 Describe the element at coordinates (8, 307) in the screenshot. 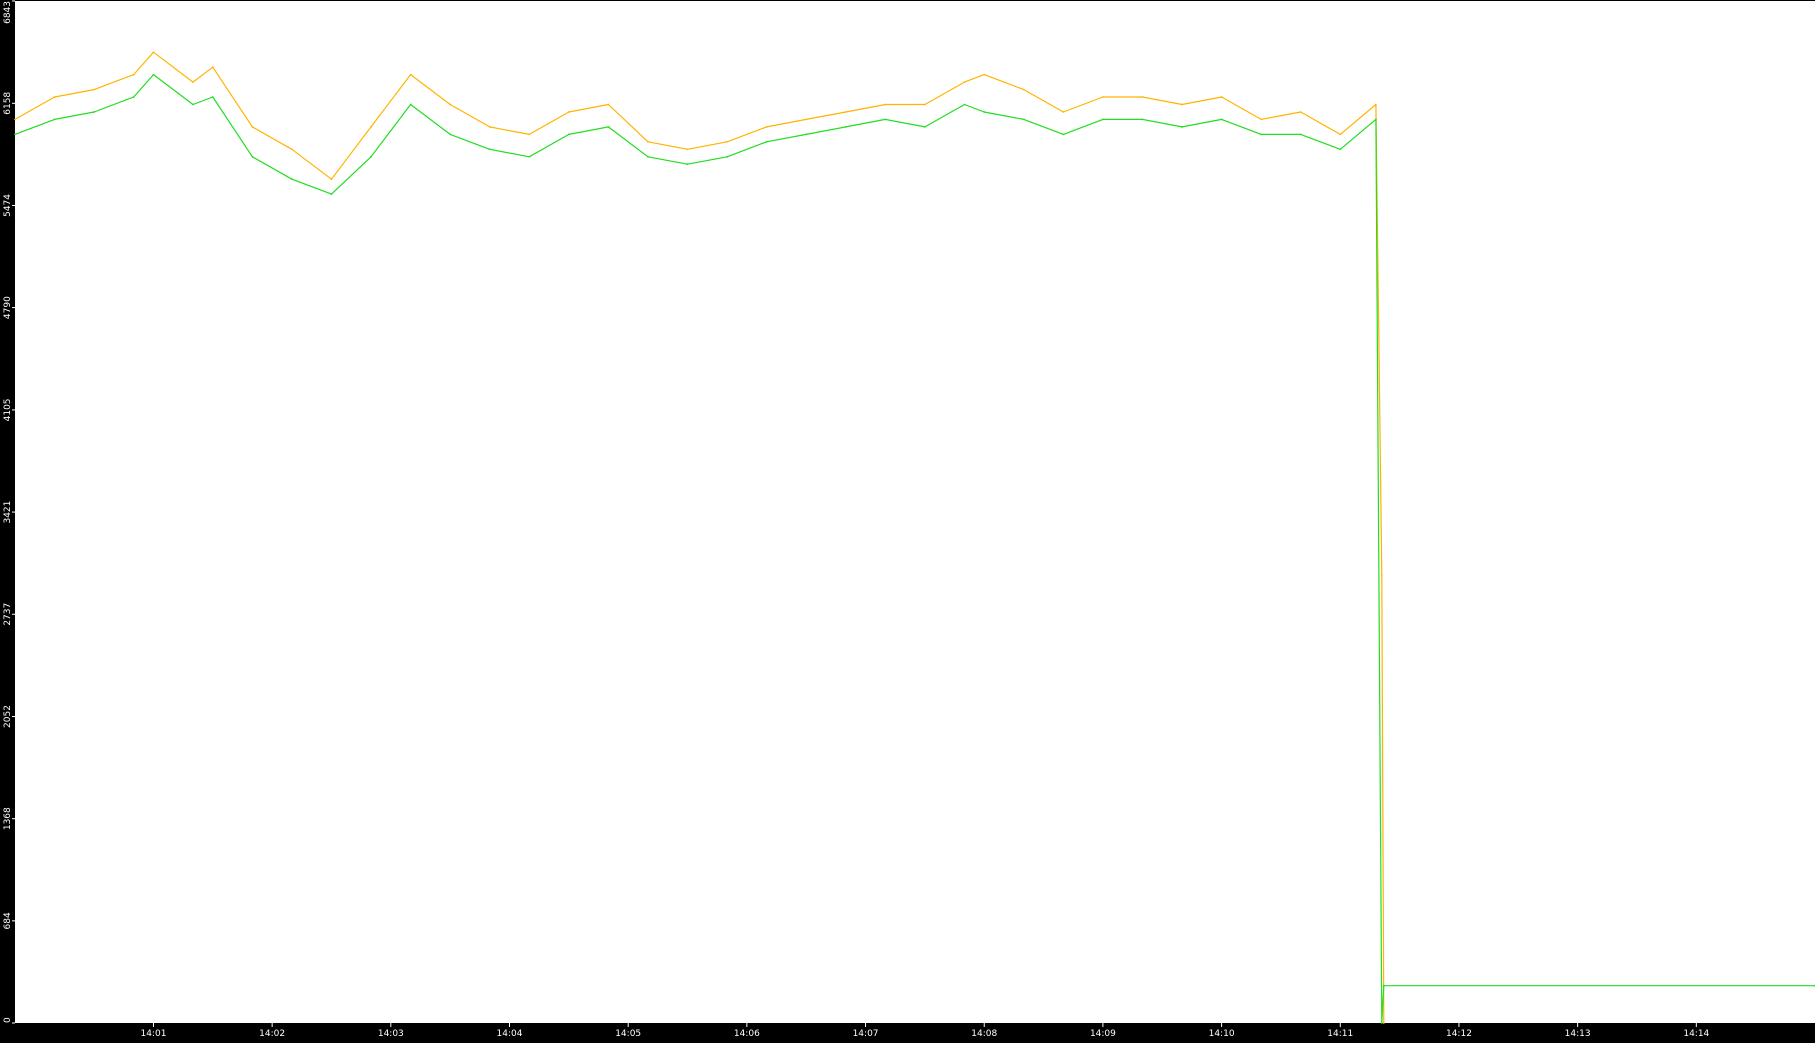

I see `y-tick-label: 4790` at that location.